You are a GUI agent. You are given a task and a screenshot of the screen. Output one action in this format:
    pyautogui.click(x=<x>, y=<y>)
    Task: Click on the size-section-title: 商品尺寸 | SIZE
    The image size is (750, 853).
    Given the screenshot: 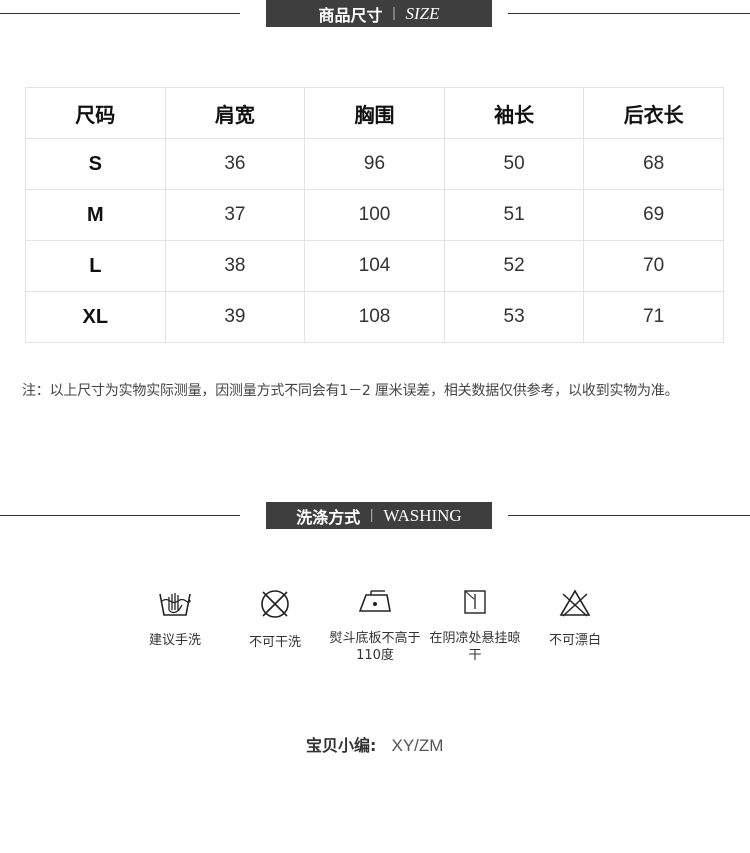 What is the action you would take?
    pyautogui.click(x=379, y=13)
    